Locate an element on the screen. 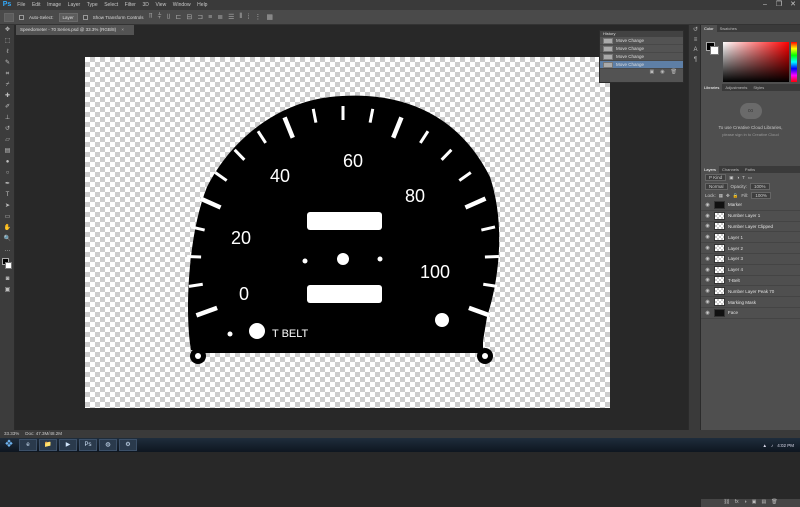 The height and width of the screenshot is (507, 800). zoom-level: 33.33% is located at coordinates (11, 434).